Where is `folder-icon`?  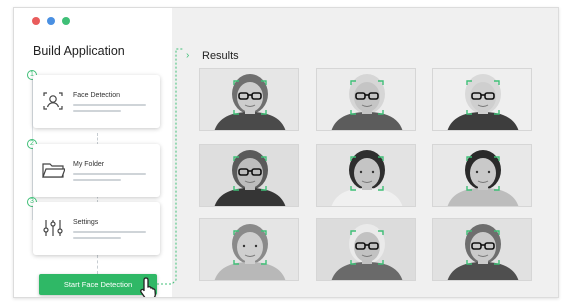
folder-icon is located at coordinates (53, 170).